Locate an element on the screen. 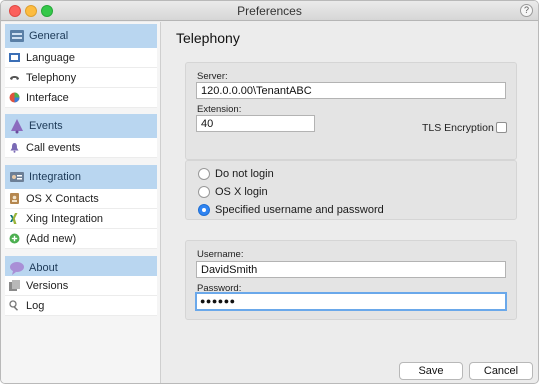  save-button: Save is located at coordinates (431, 371).